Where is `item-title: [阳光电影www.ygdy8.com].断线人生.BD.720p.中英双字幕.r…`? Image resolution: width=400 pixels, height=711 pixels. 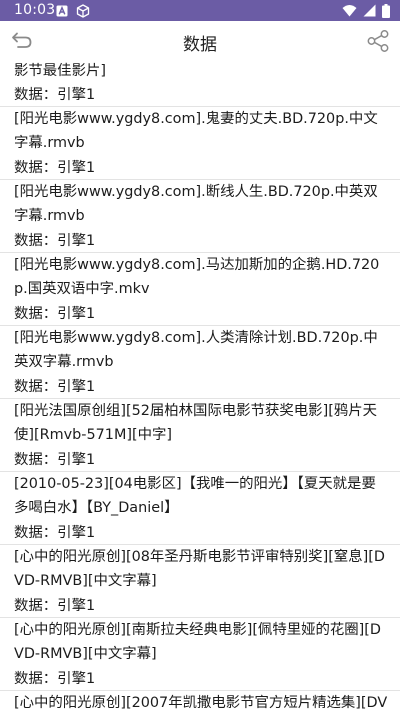
item-title: [阳光电影www.ygdy8.com].断线人生.BD.720p.中英双字幕.r… is located at coordinates (196, 204).